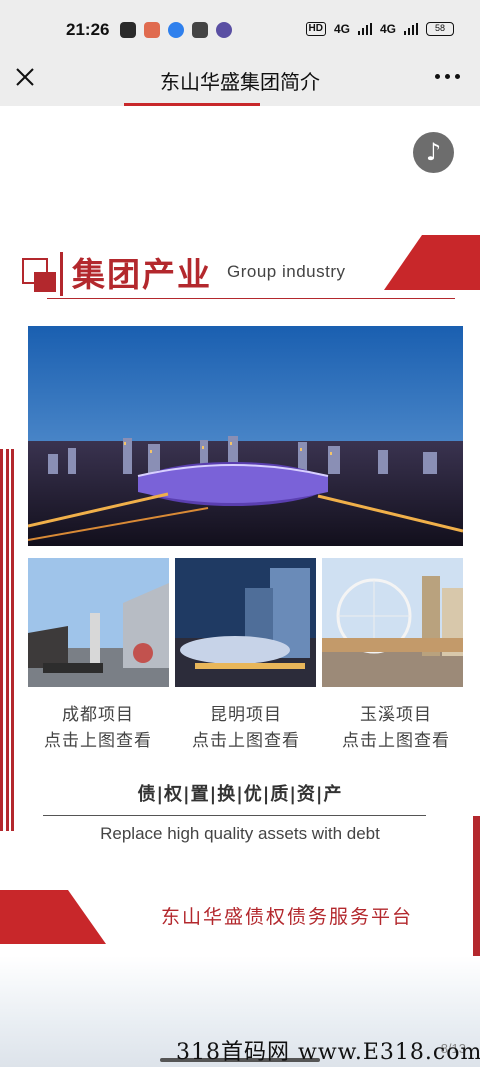 The width and height of the screenshot is (480, 1067). What do you see at coordinates (61, 274) in the screenshot?
I see `section-divider` at bounding box center [61, 274].